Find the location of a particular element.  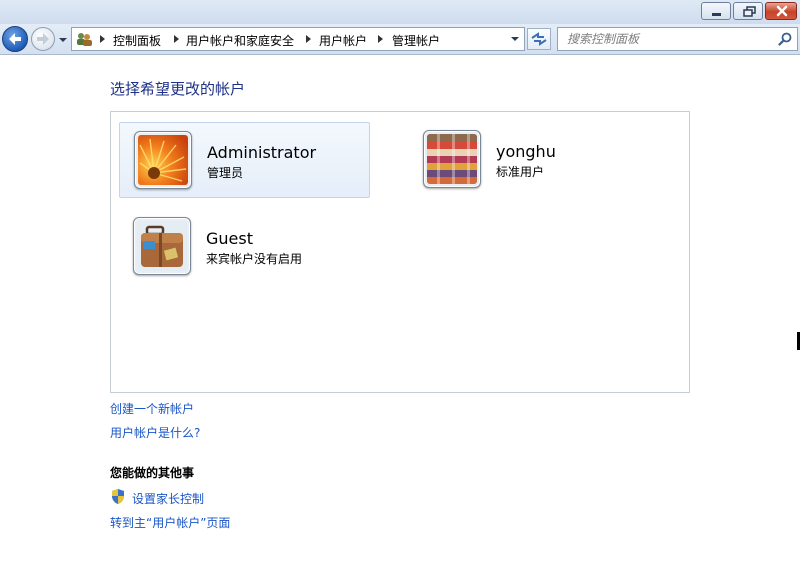

minimize-icon is located at coordinates (716, 14).